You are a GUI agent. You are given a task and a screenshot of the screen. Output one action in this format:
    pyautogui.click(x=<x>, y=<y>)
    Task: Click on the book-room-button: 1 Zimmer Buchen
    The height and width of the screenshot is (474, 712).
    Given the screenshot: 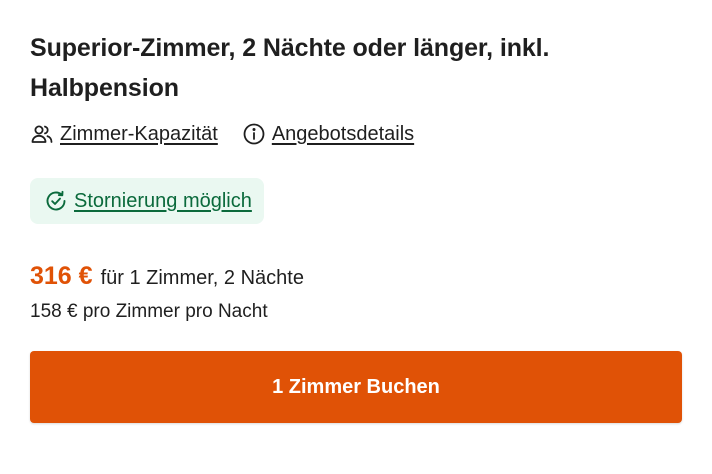 What is the action you would take?
    pyautogui.click(x=356, y=387)
    